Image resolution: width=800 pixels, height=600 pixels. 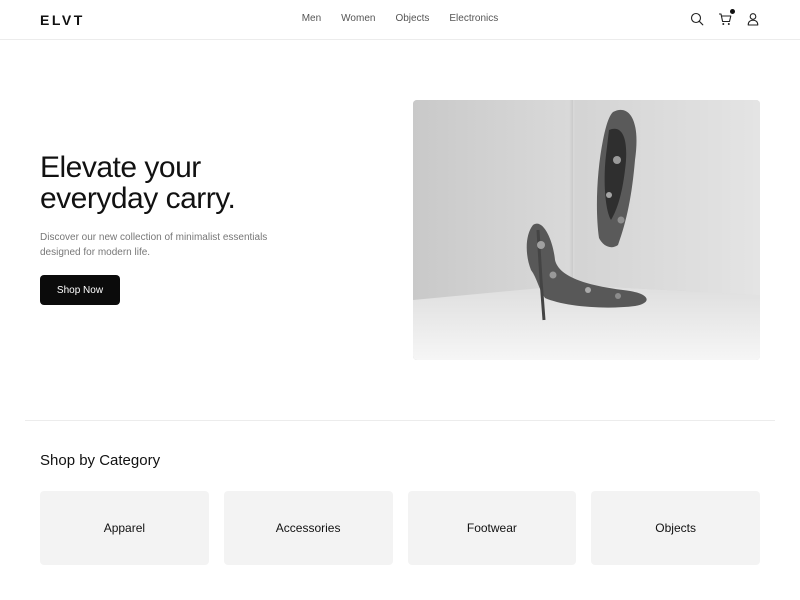 What do you see at coordinates (308, 528) in the screenshot?
I see `category-card-accessories: Accessories` at bounding box center [308, 528].